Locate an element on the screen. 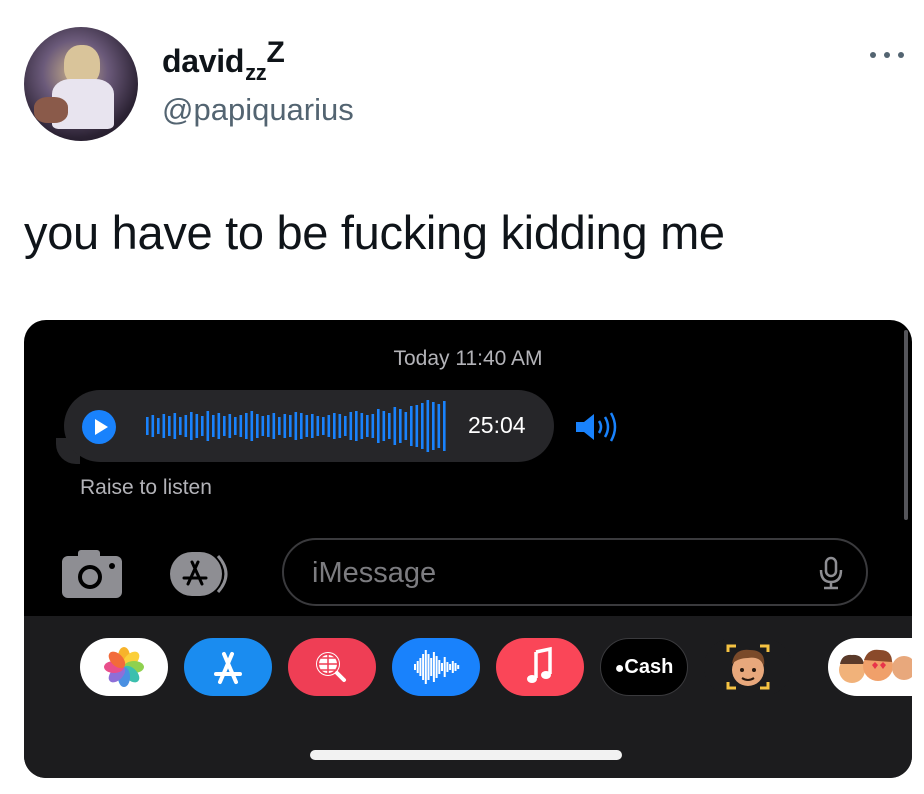 The height and width of the screenshot is (794, 924). apple-cash-tile: ●Cash is located at coordinates (644, 667).